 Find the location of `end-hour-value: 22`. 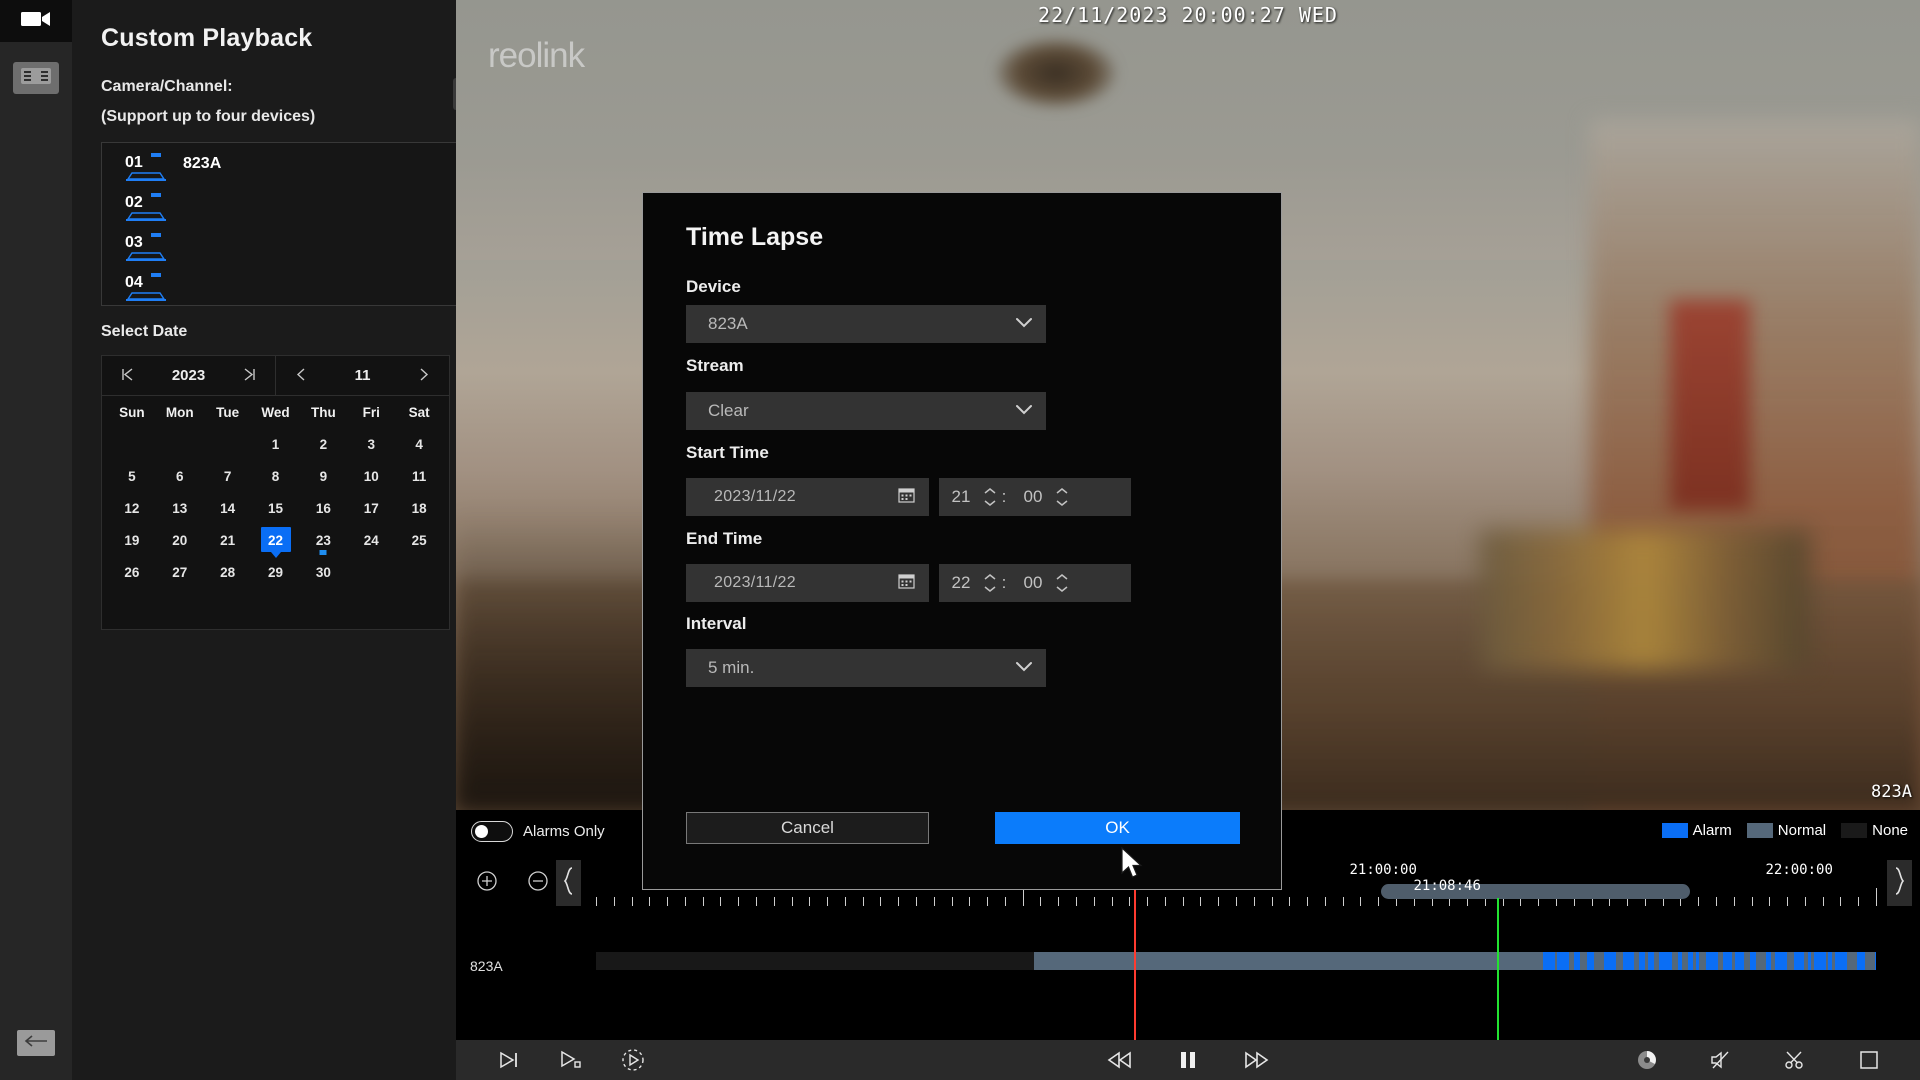

end-hour-value: 22 is located at coordinates (961, 583).